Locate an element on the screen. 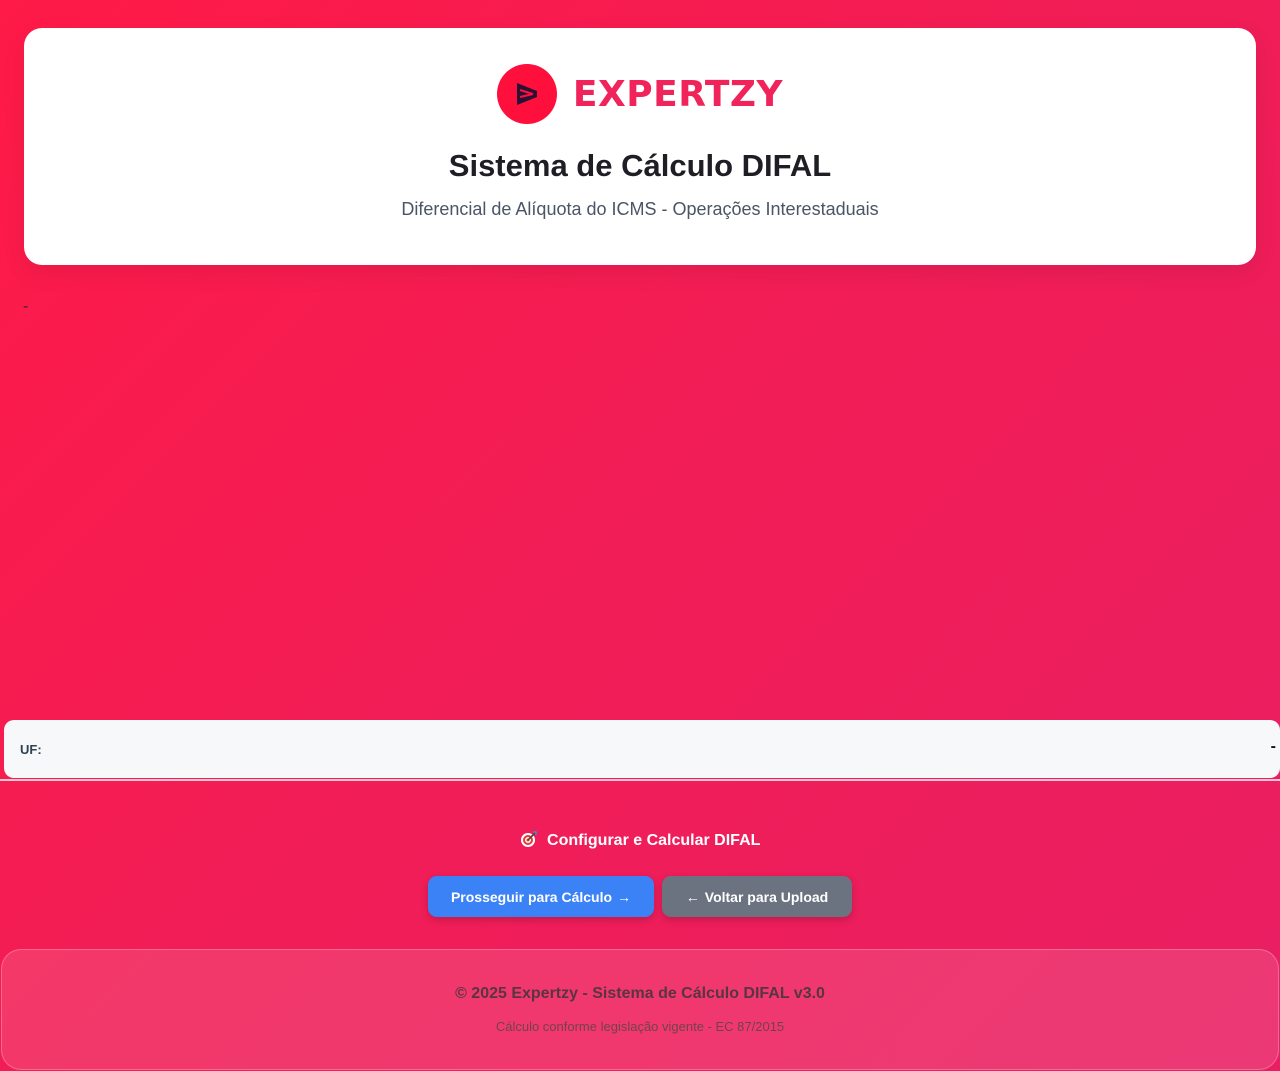 This screenshot has width=1280, height=1071. page-title: Sistema de Cálculo DIFAL is located at coordinates (640, 165).